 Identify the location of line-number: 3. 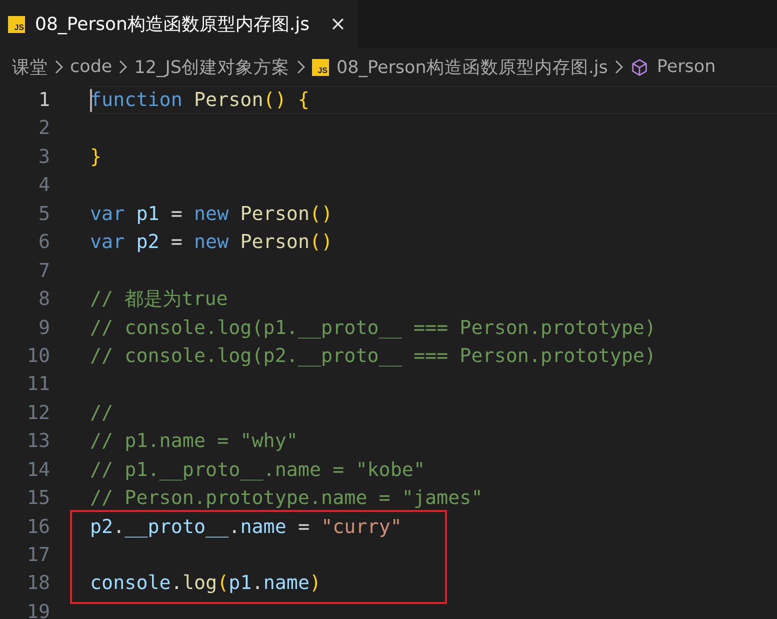
(43, 157).